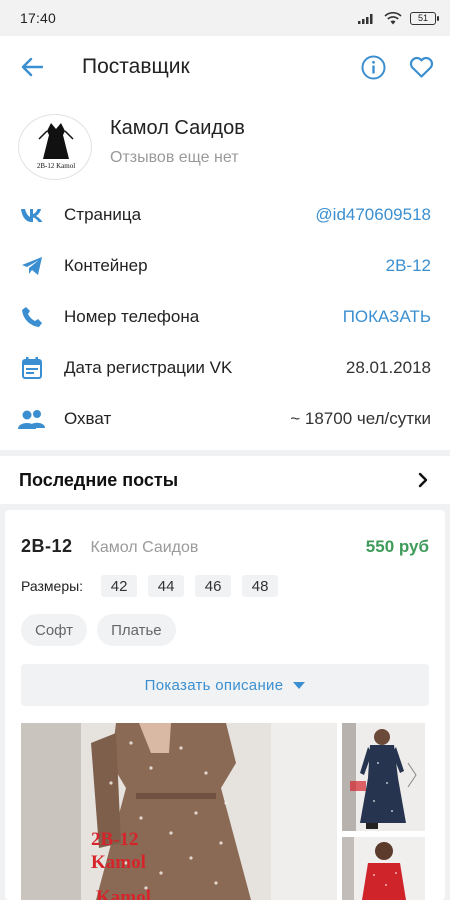  I want to click on tag-chip: Платье, so click(136, 630).